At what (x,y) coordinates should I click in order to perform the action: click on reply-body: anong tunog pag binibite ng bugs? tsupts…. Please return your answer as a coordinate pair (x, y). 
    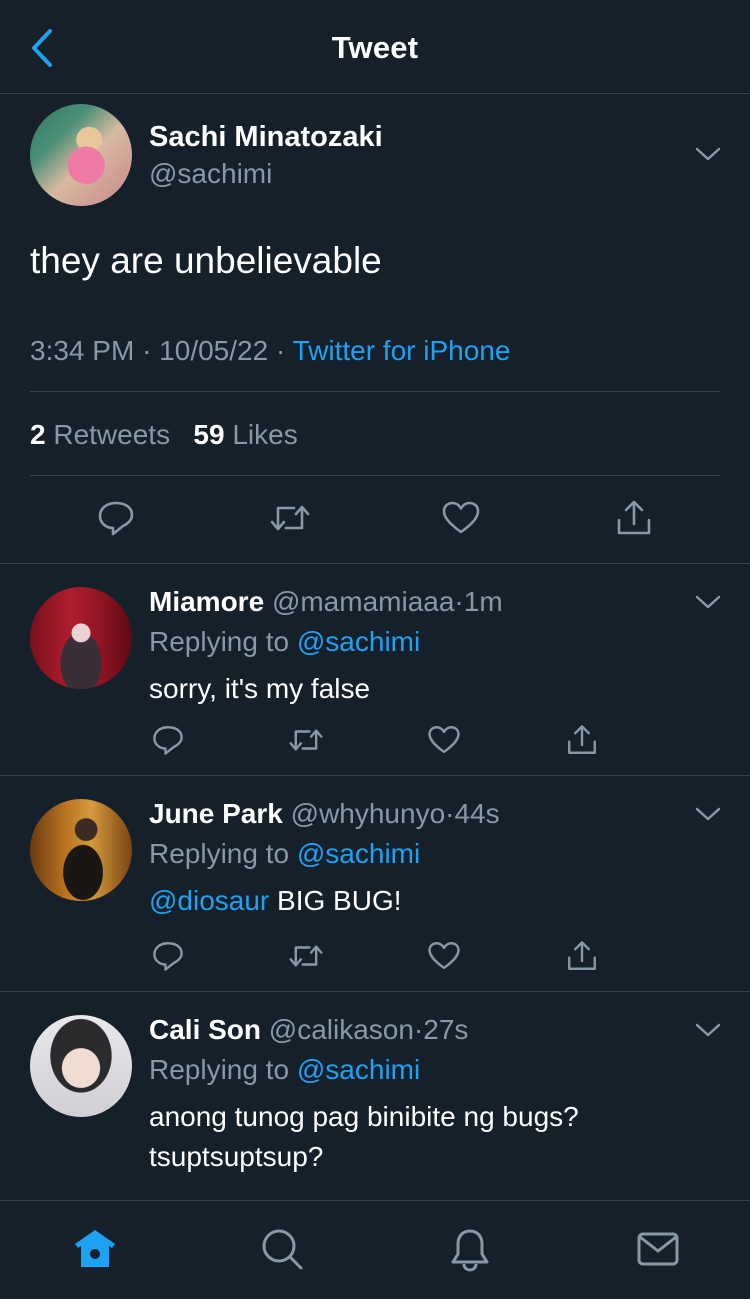
    Looking at the image, I should click on (364, 1136).